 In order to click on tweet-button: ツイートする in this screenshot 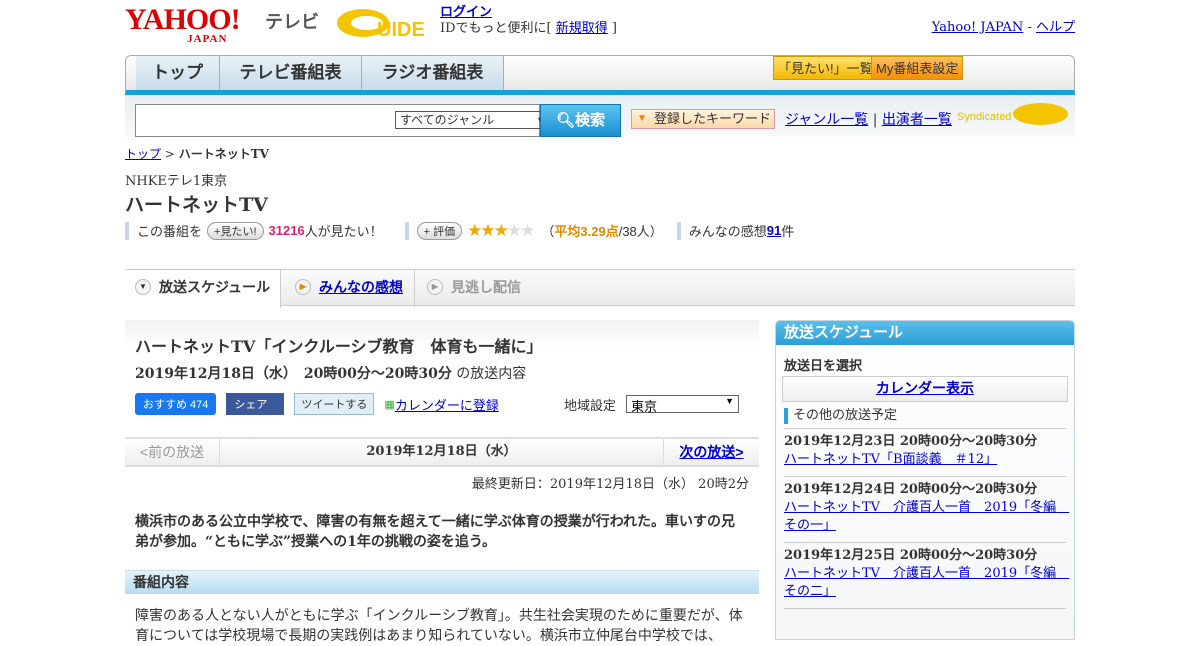, I will do `click(334, 404)`.